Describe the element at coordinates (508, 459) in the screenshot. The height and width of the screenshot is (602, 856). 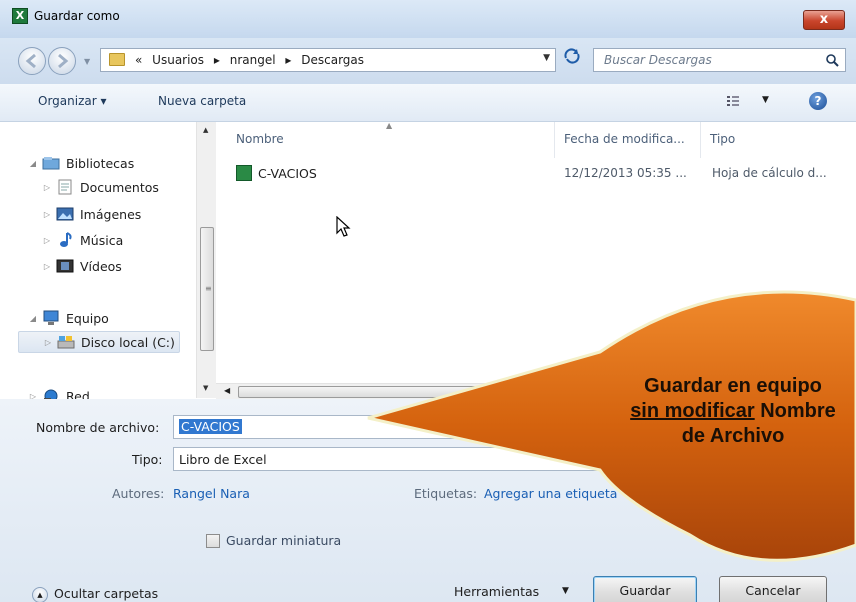
I see `type-select: Libro de Excel` at that location.